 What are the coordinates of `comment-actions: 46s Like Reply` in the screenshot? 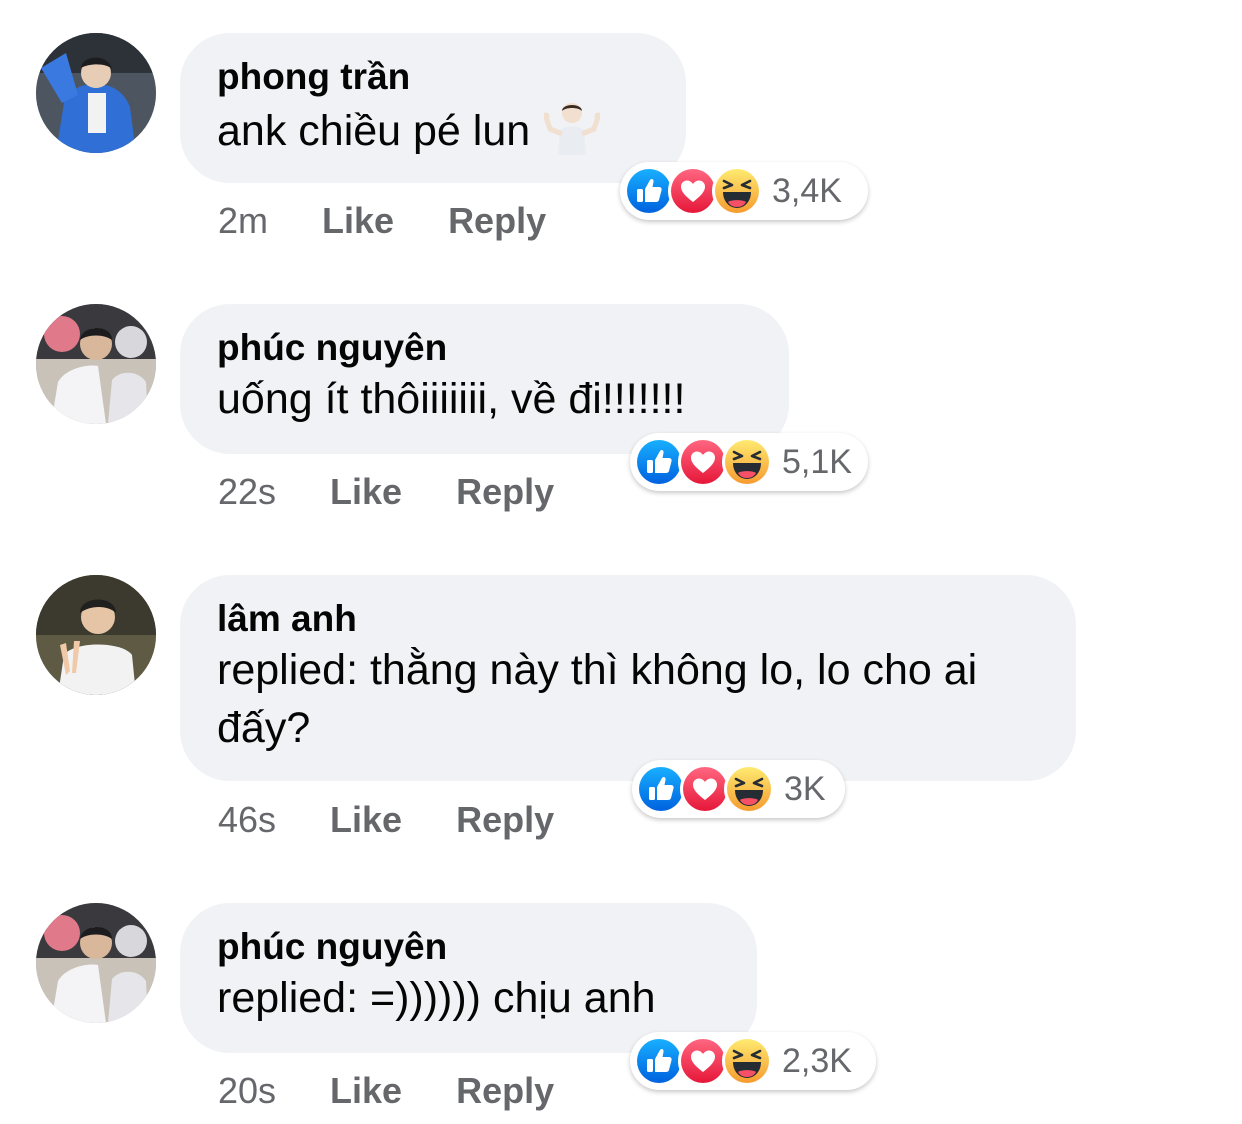 It's located at (386, 820).